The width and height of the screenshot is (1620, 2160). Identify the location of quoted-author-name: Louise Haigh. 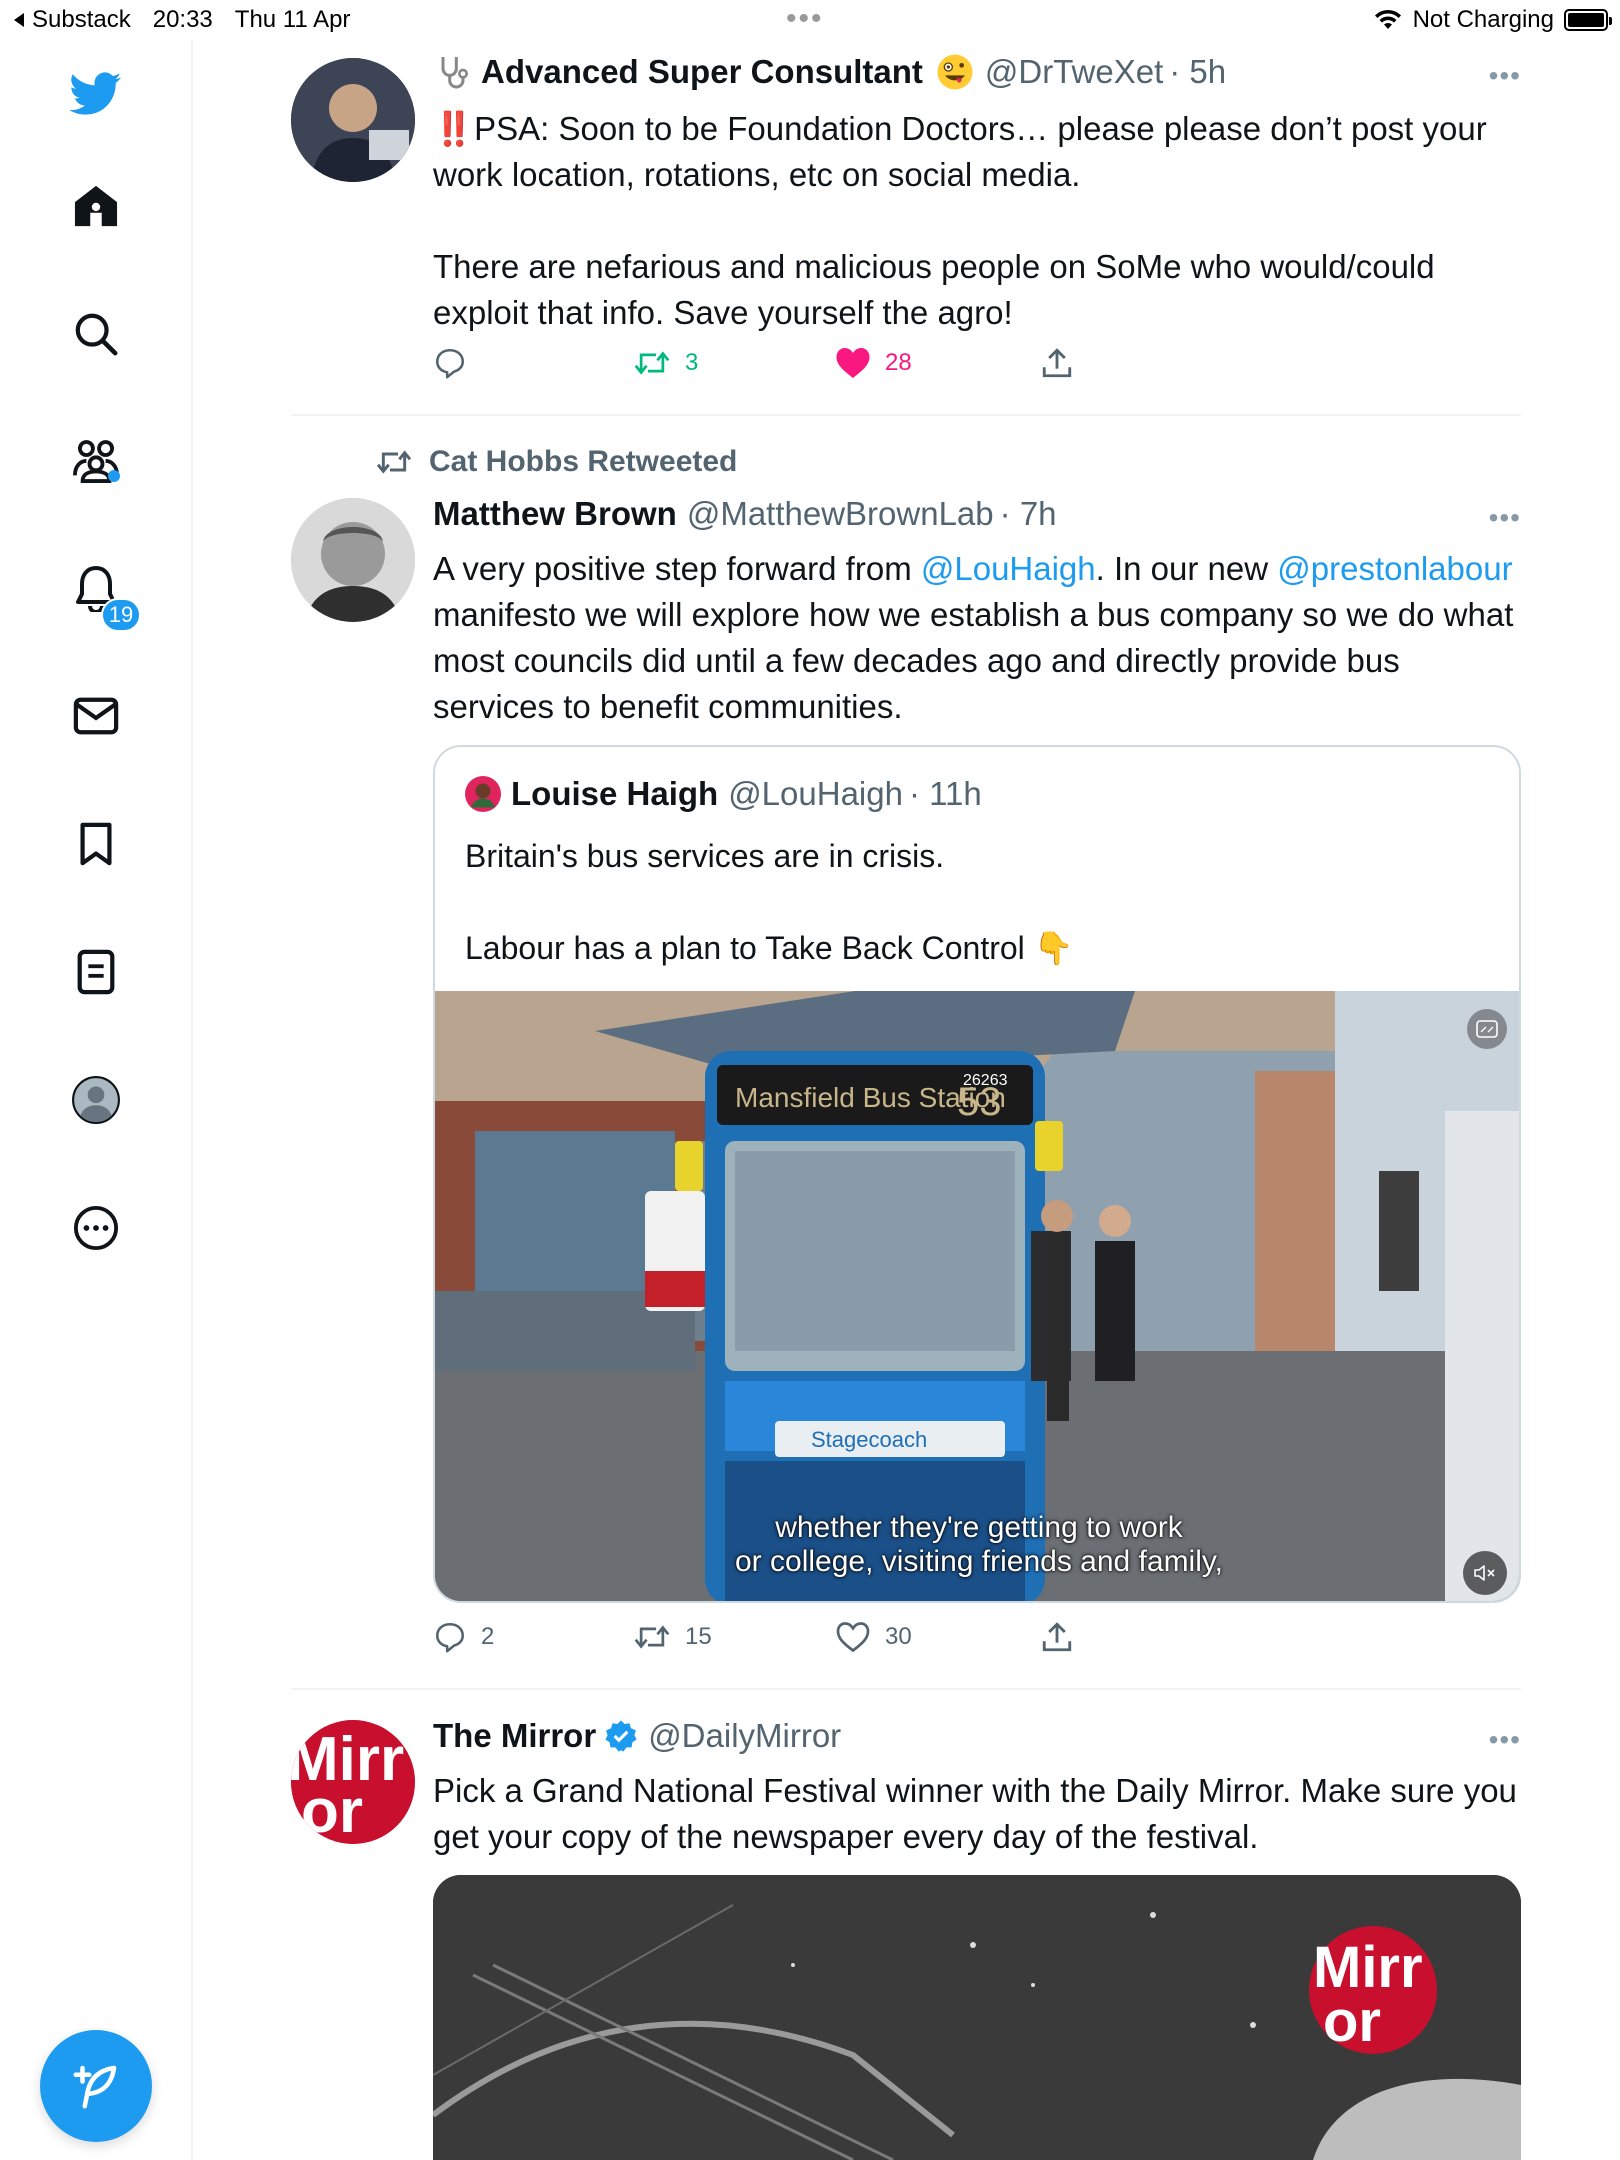
(614, 794).